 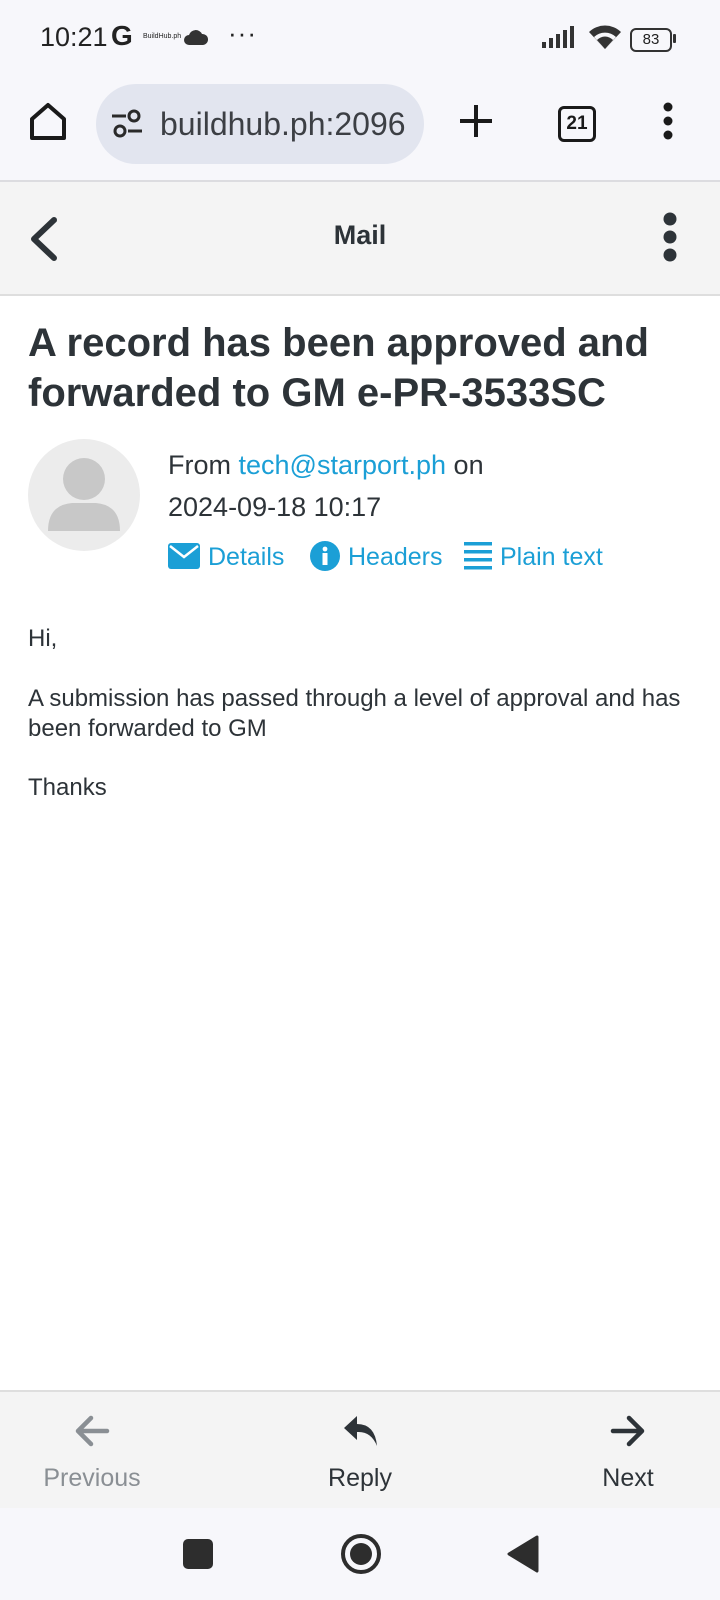 What do you see at coordinates (478, 556) in the screenshot?
I see `text-lines-icon` at bounding box center [478, 556].